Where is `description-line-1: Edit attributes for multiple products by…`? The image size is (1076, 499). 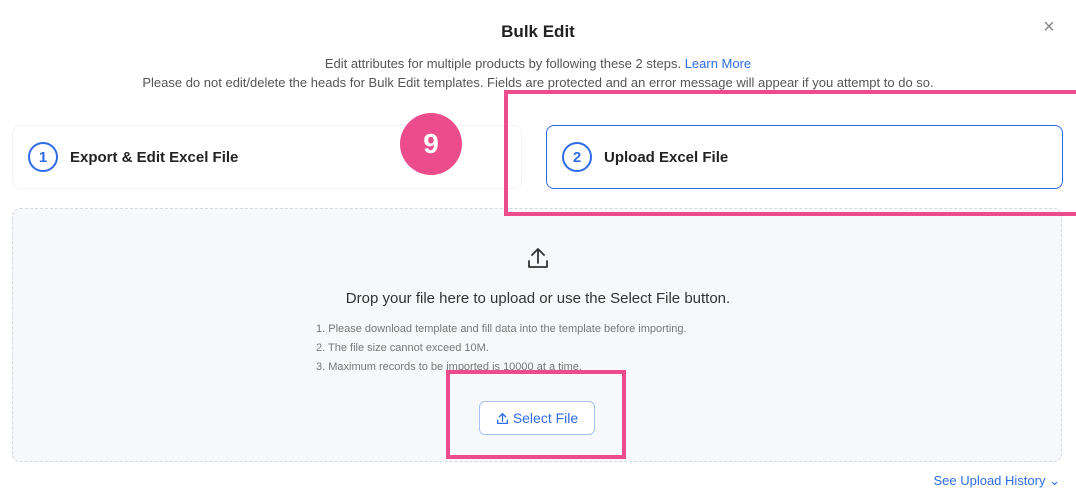 description-line-1: Edit attributes for multiple products by… is located at coordinates (538, 63).